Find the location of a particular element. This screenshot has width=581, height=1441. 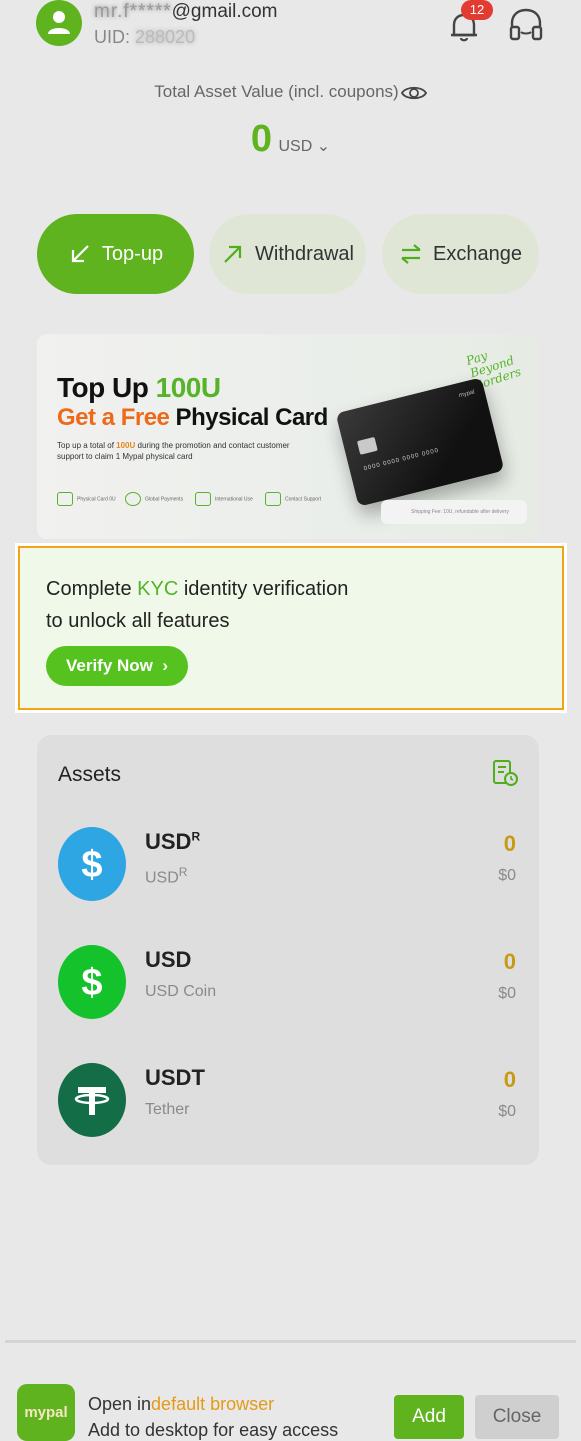

card-chip is located at coordinates (367, 445).